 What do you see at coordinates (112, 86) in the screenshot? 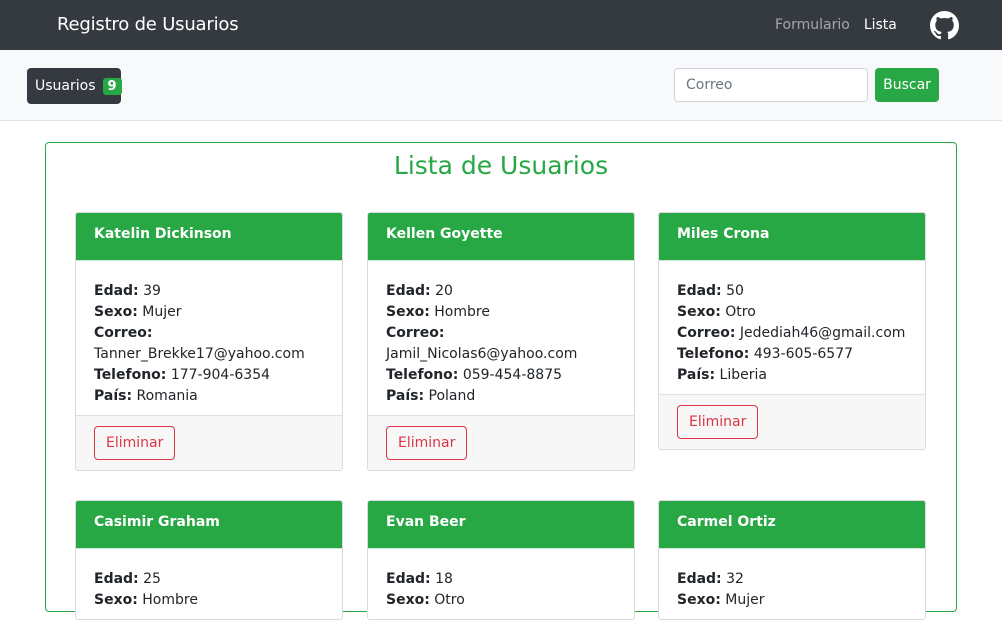
I see `users-count-badge: 9` at bounding box center [112, 86].